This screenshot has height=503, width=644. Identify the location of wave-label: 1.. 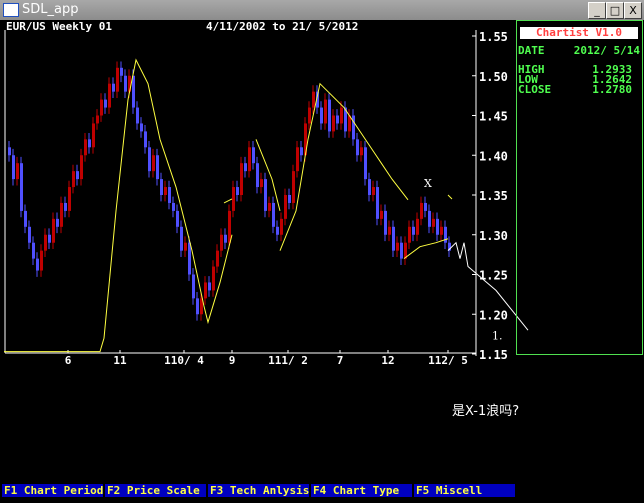
(497, 336).